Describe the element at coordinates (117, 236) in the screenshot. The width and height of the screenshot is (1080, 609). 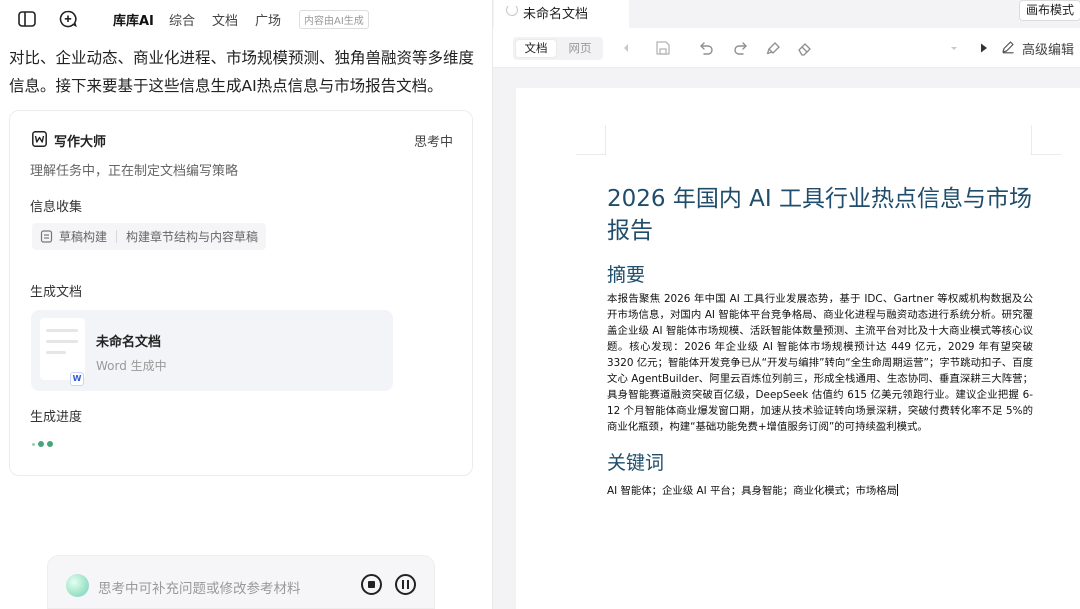
I see `chip-divider` at that location.